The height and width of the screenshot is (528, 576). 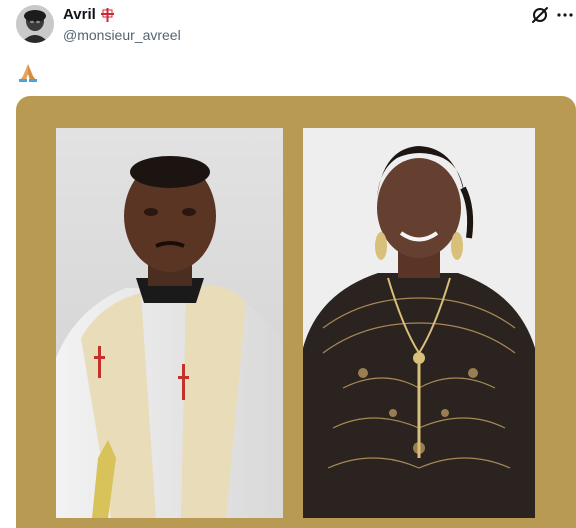 I want to click on grok-icon, so click(x=540, y=15).